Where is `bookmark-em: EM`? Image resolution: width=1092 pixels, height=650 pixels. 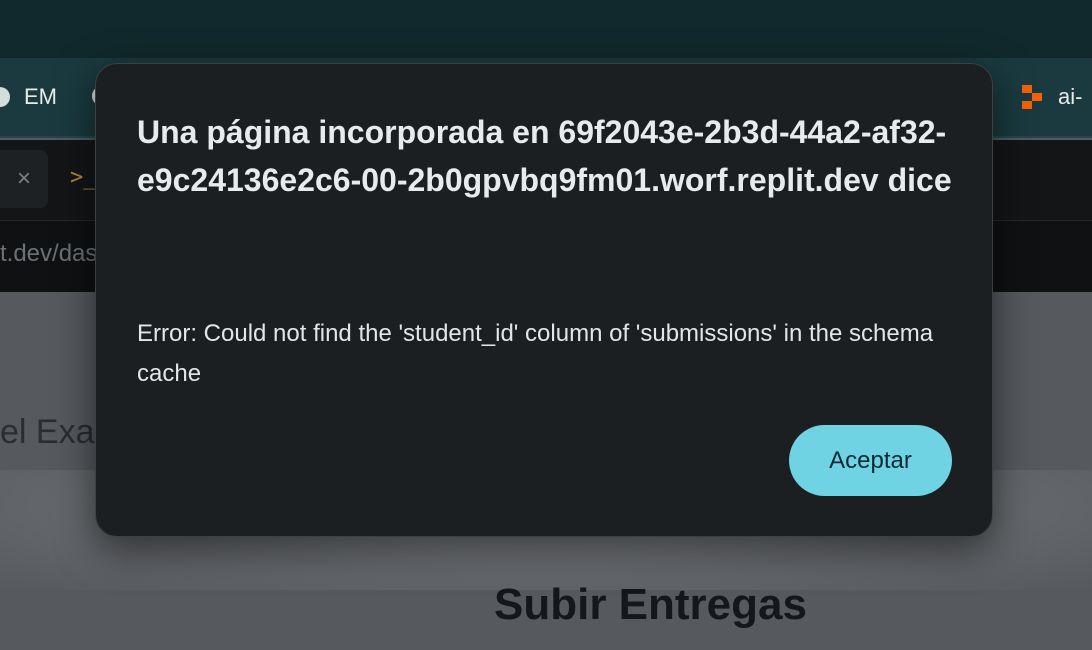 bookmark-em: EM is located at coordinates (28, 97).